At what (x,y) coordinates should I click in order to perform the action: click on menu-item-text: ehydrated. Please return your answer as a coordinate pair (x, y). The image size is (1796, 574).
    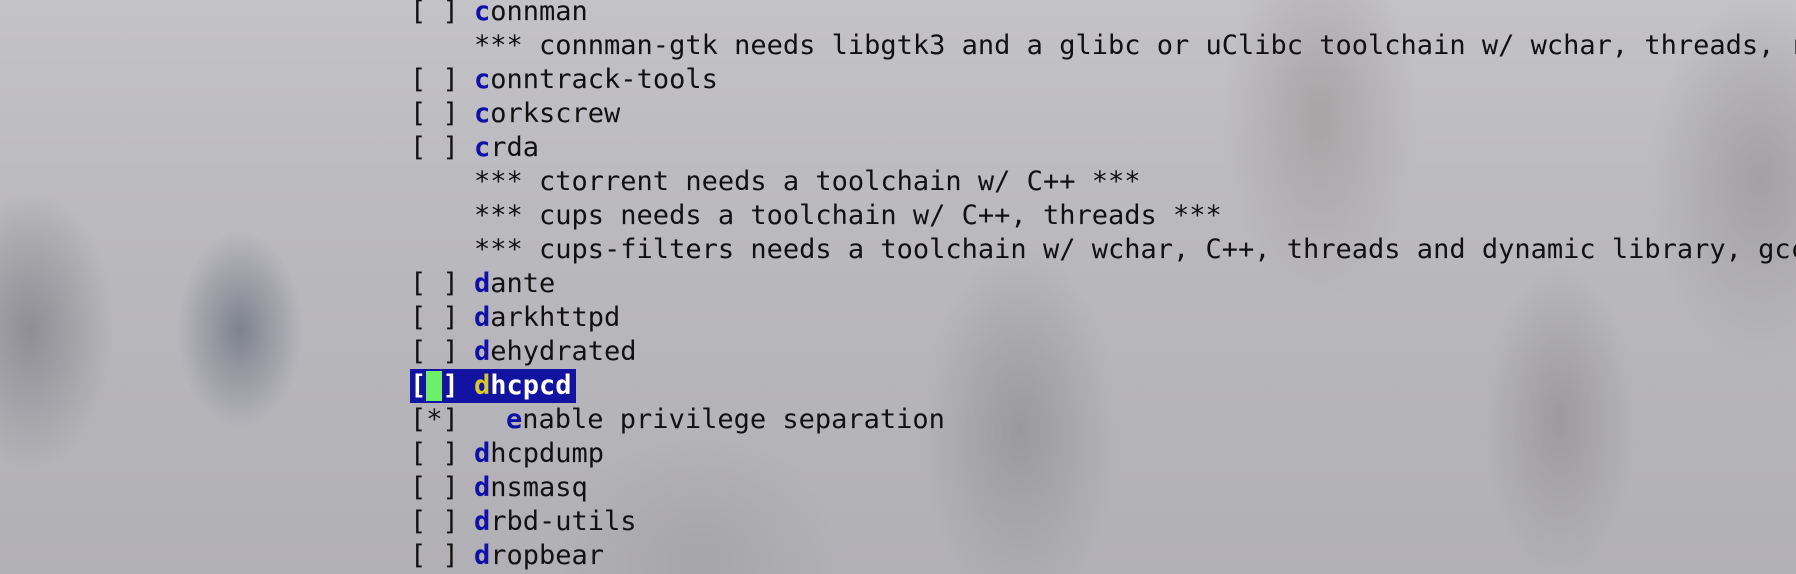
    Looking at the image, I should click on (563, 351).